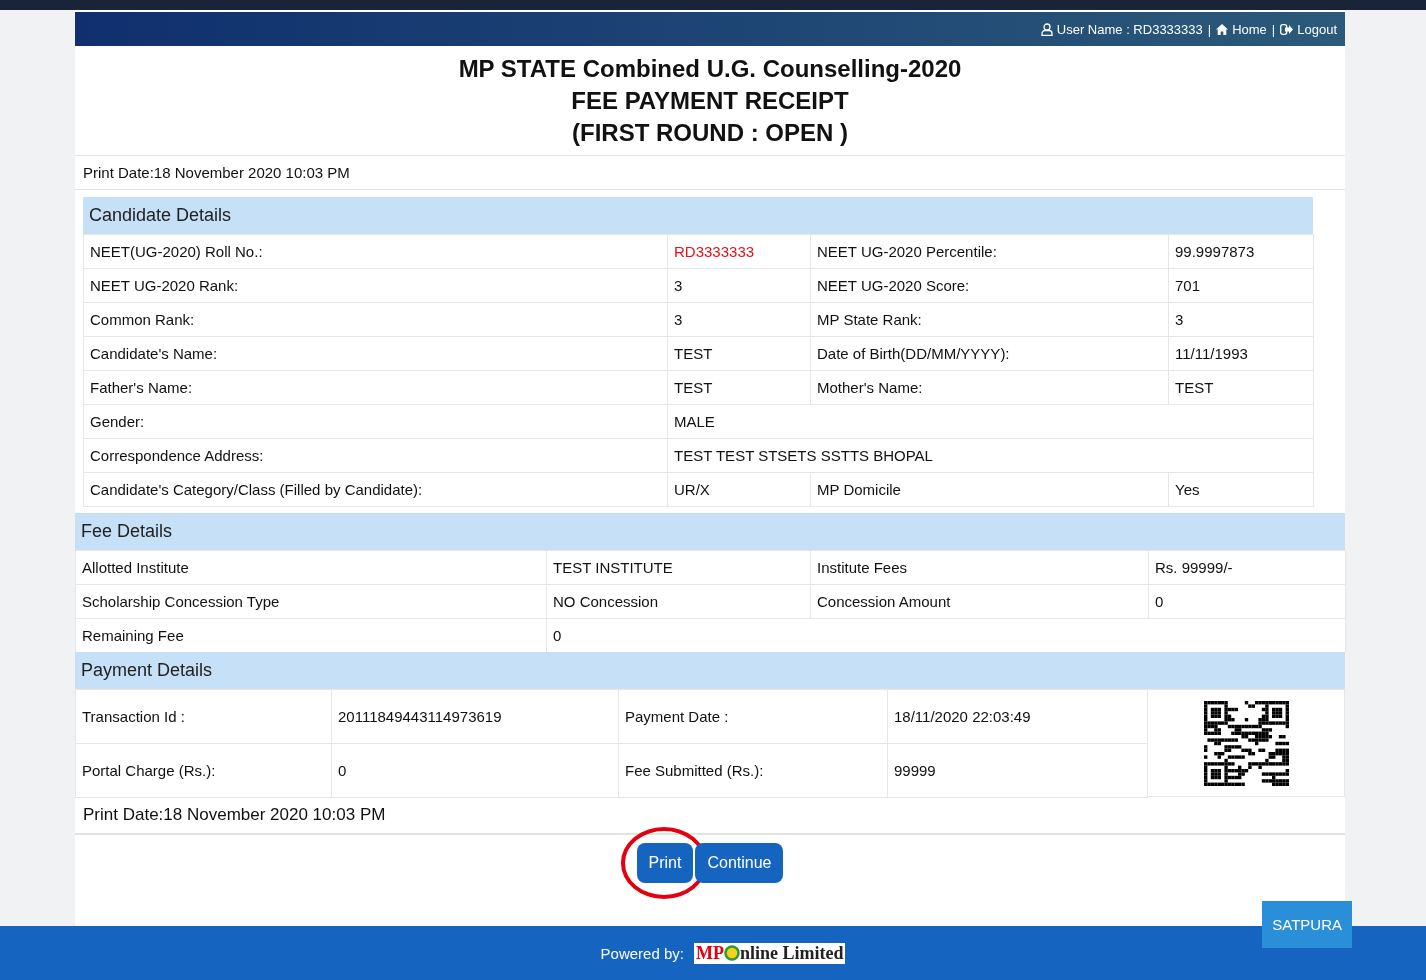  I want to click on table-cell: Allotted Institute, so click(311, 567).